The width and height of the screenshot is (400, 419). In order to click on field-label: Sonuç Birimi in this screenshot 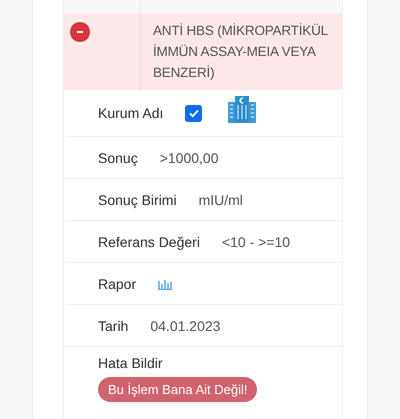, I will do `click(137, 200)`.